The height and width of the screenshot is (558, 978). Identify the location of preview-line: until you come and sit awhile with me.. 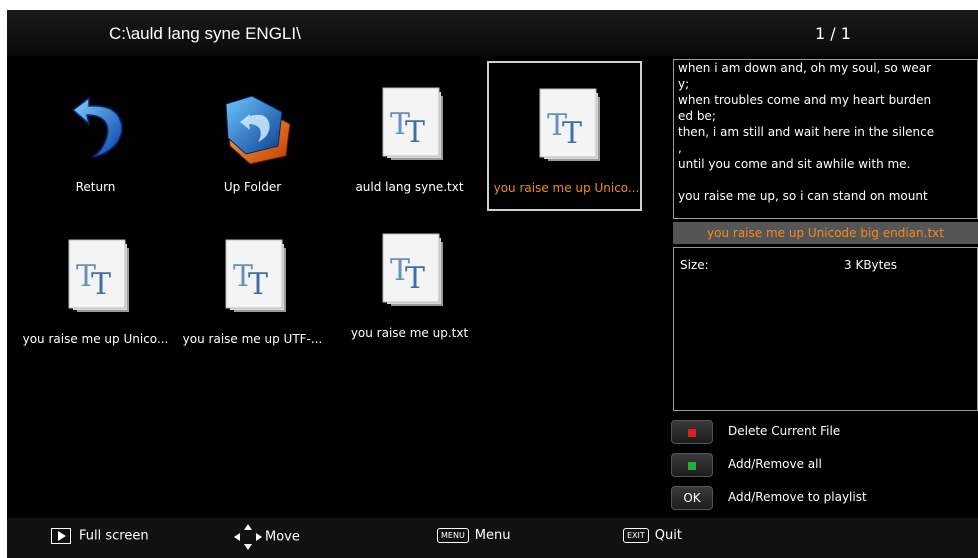
(794, 164).